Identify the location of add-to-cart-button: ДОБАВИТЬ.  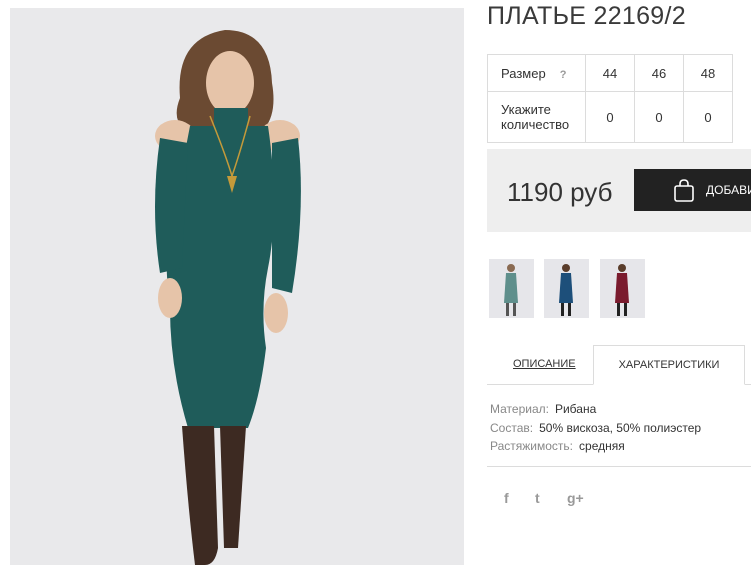
(692, 190).